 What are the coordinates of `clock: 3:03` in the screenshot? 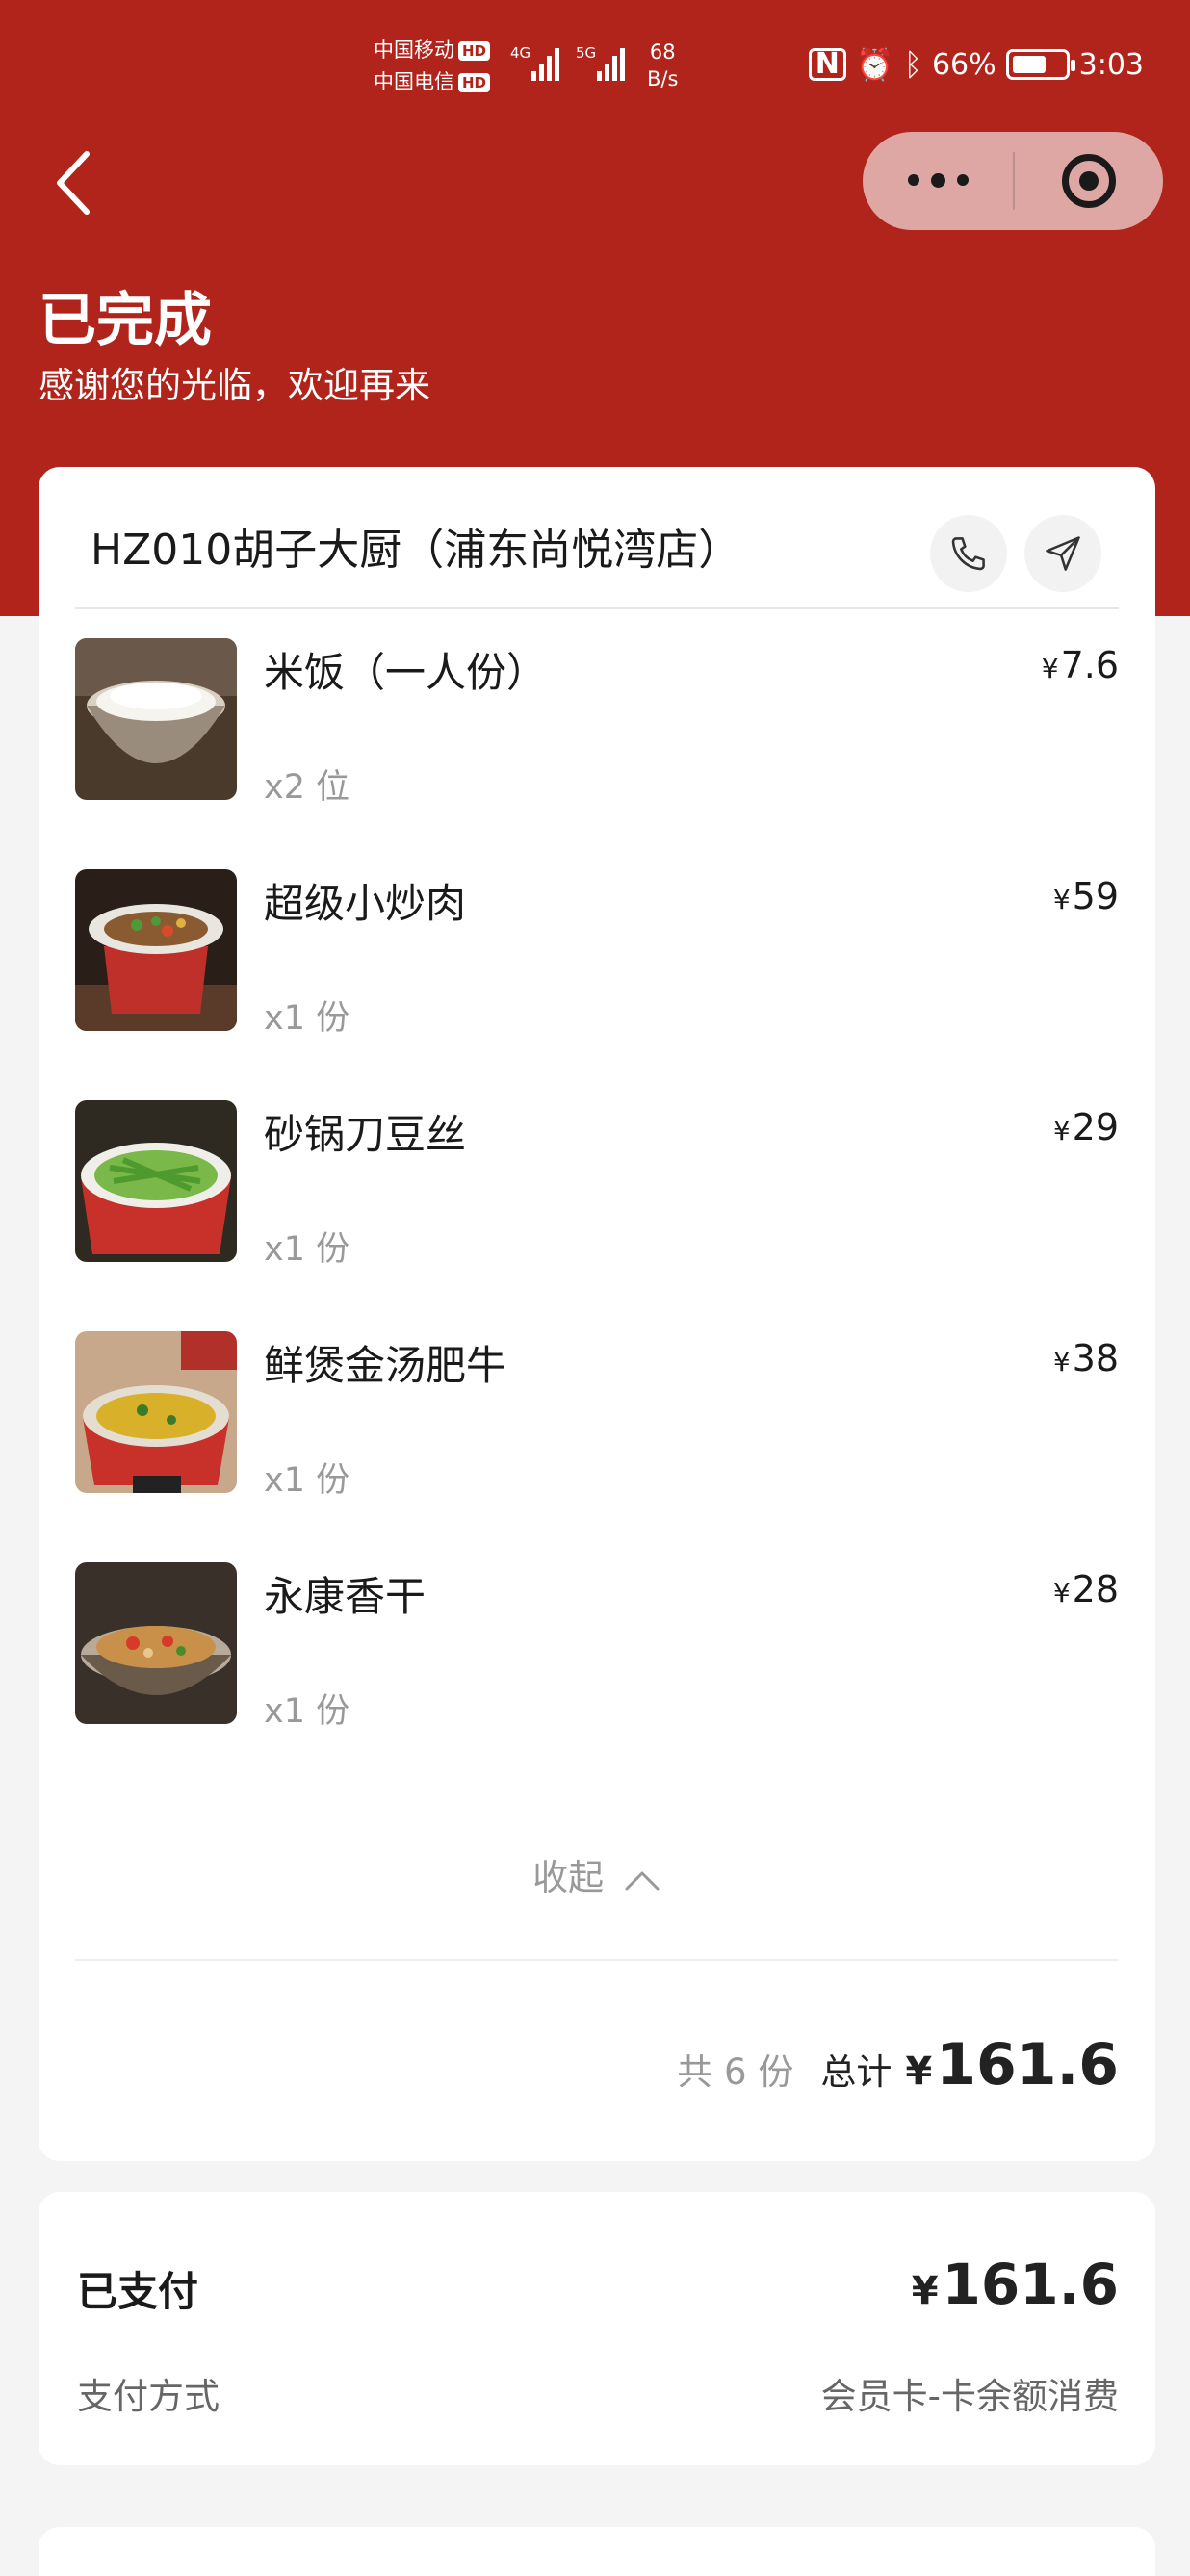 It's located at (1111, 64).